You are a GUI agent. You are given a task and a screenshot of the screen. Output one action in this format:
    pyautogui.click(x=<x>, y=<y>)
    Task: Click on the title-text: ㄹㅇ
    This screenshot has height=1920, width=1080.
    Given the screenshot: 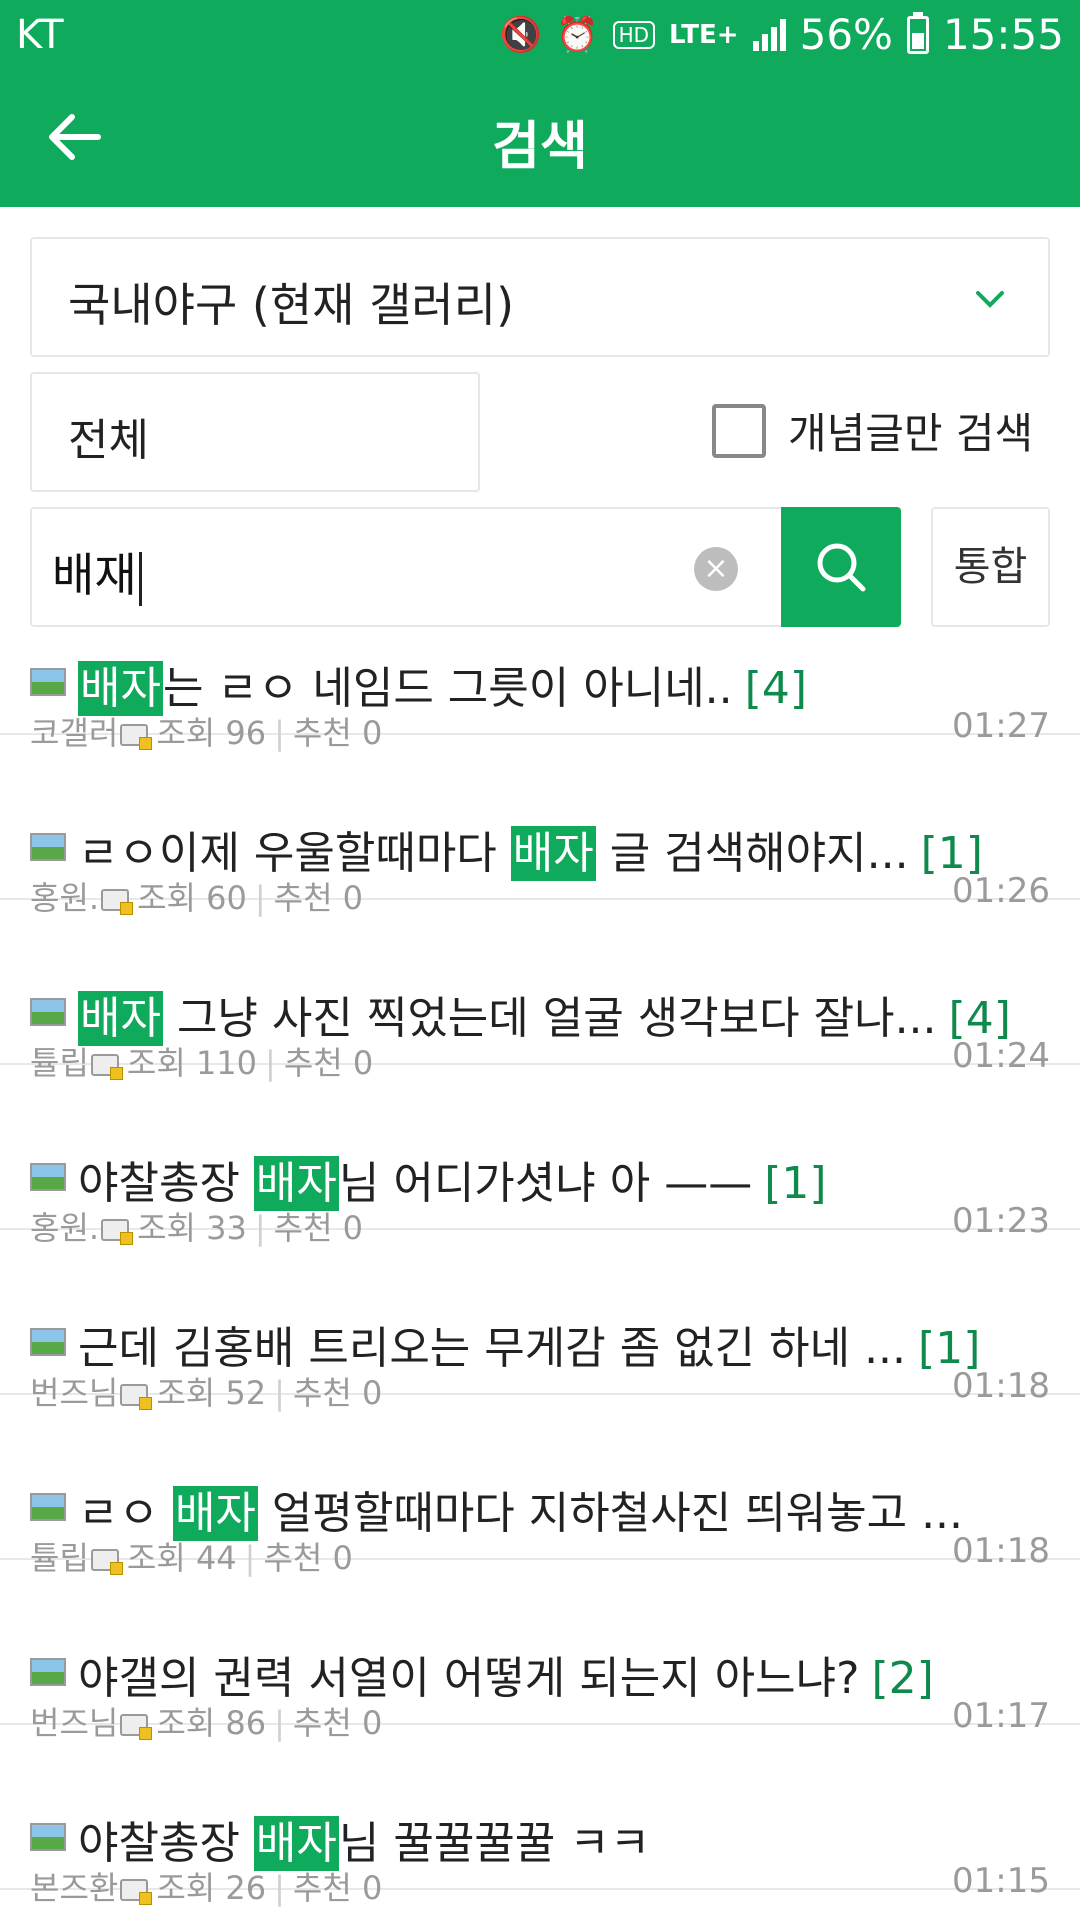 What is the action you would take?
    pyautogui.click(x=125, y=1513)
    